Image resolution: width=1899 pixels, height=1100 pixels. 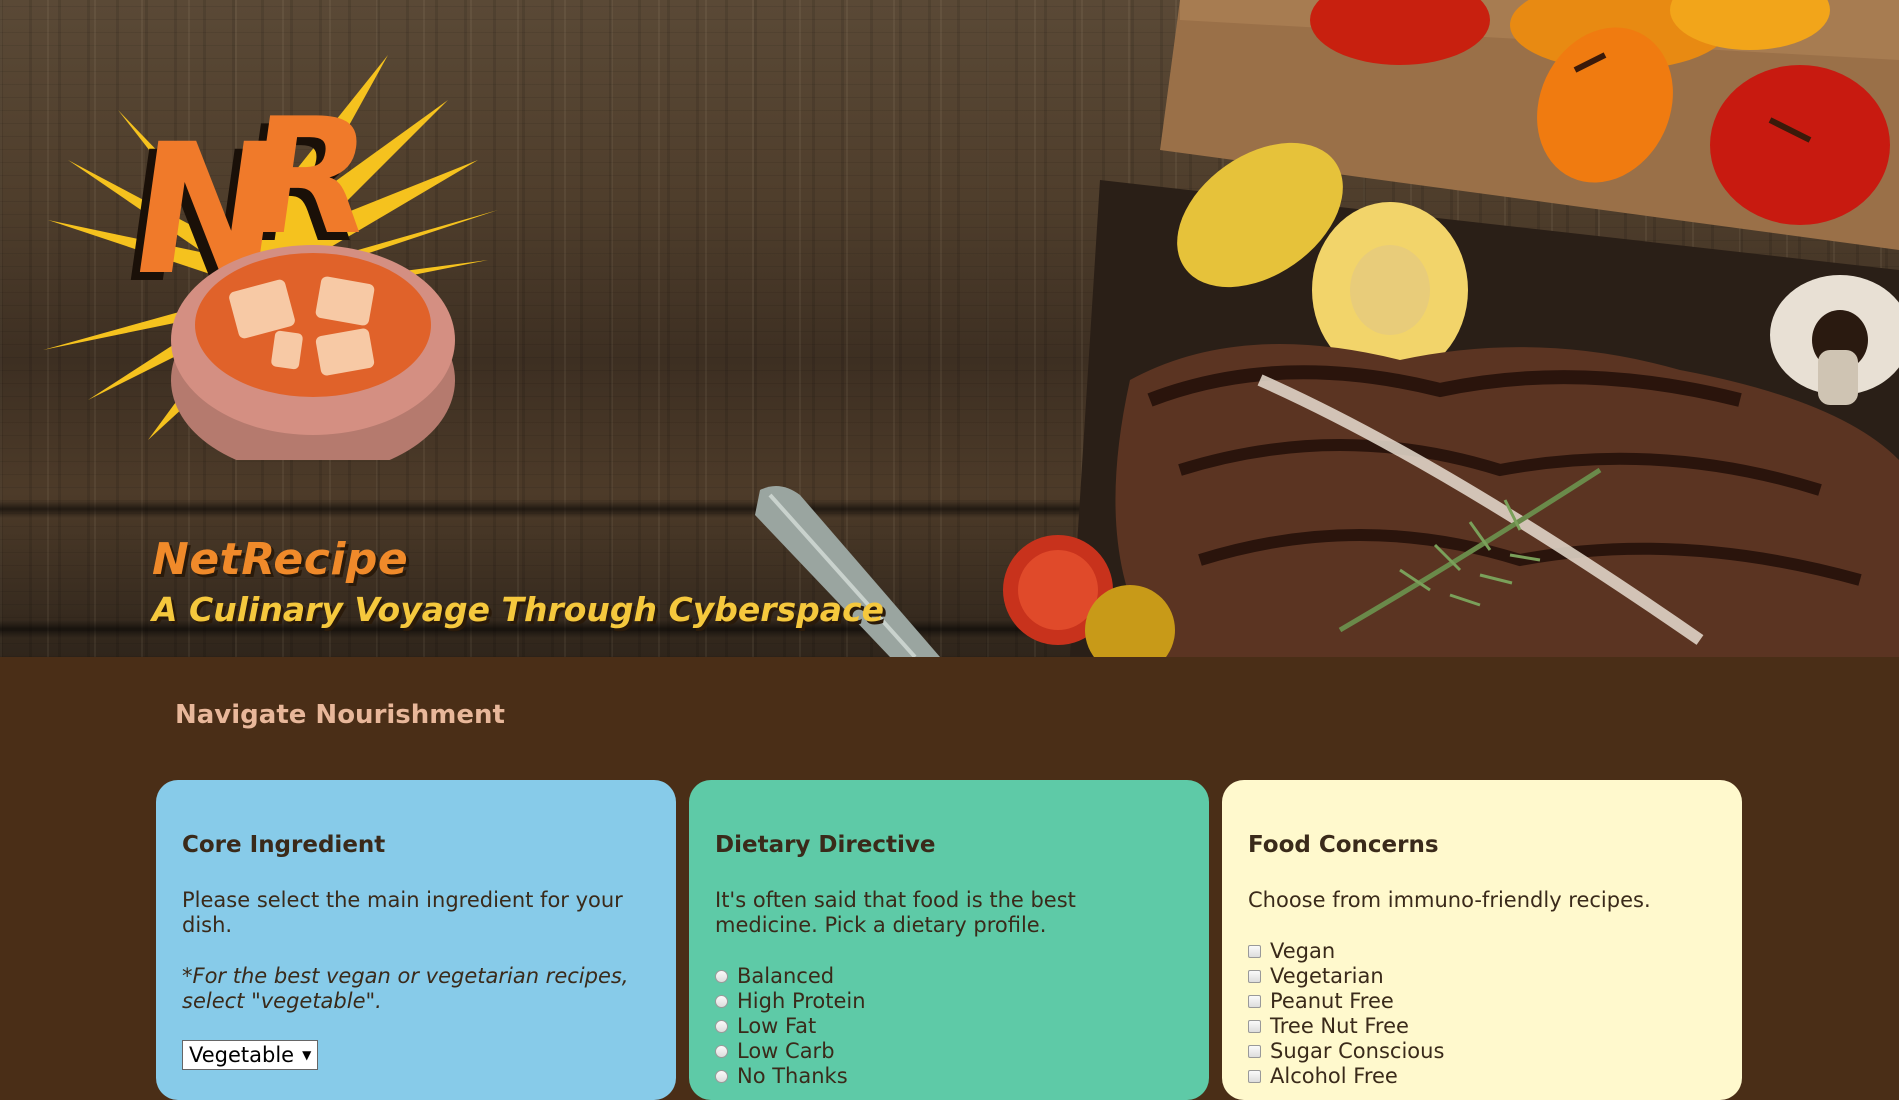 What do you see at coordinates (792, 1076) in the screenshot?
I see `option-label: No Thanks` at bounding box center [792, 1076].